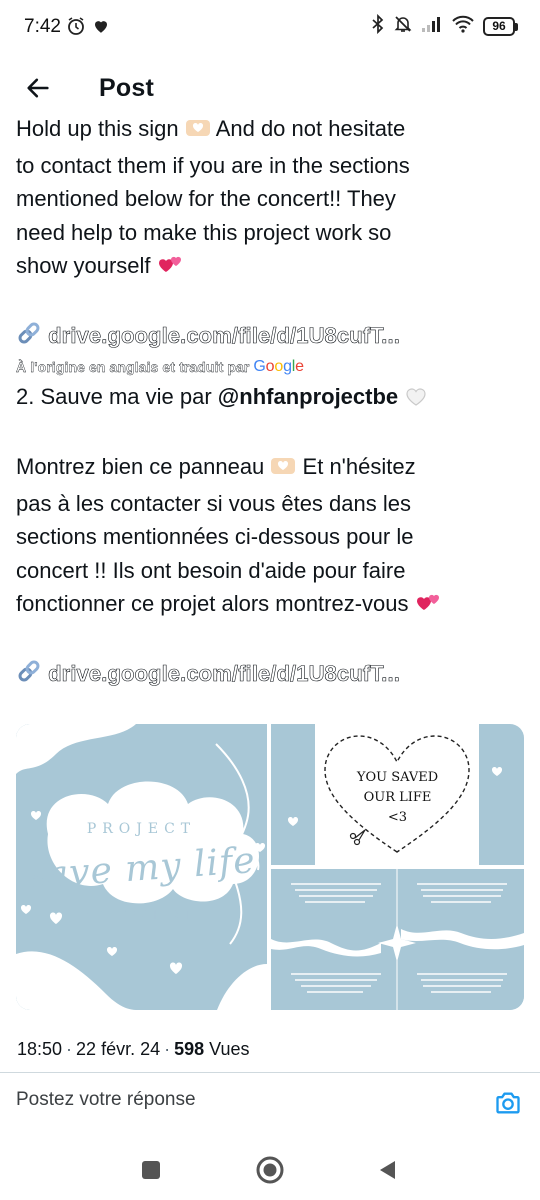  Describe the element at coordinates (397, 817) in the screenshot. I see `heart-text-line-3: <3` at that location.